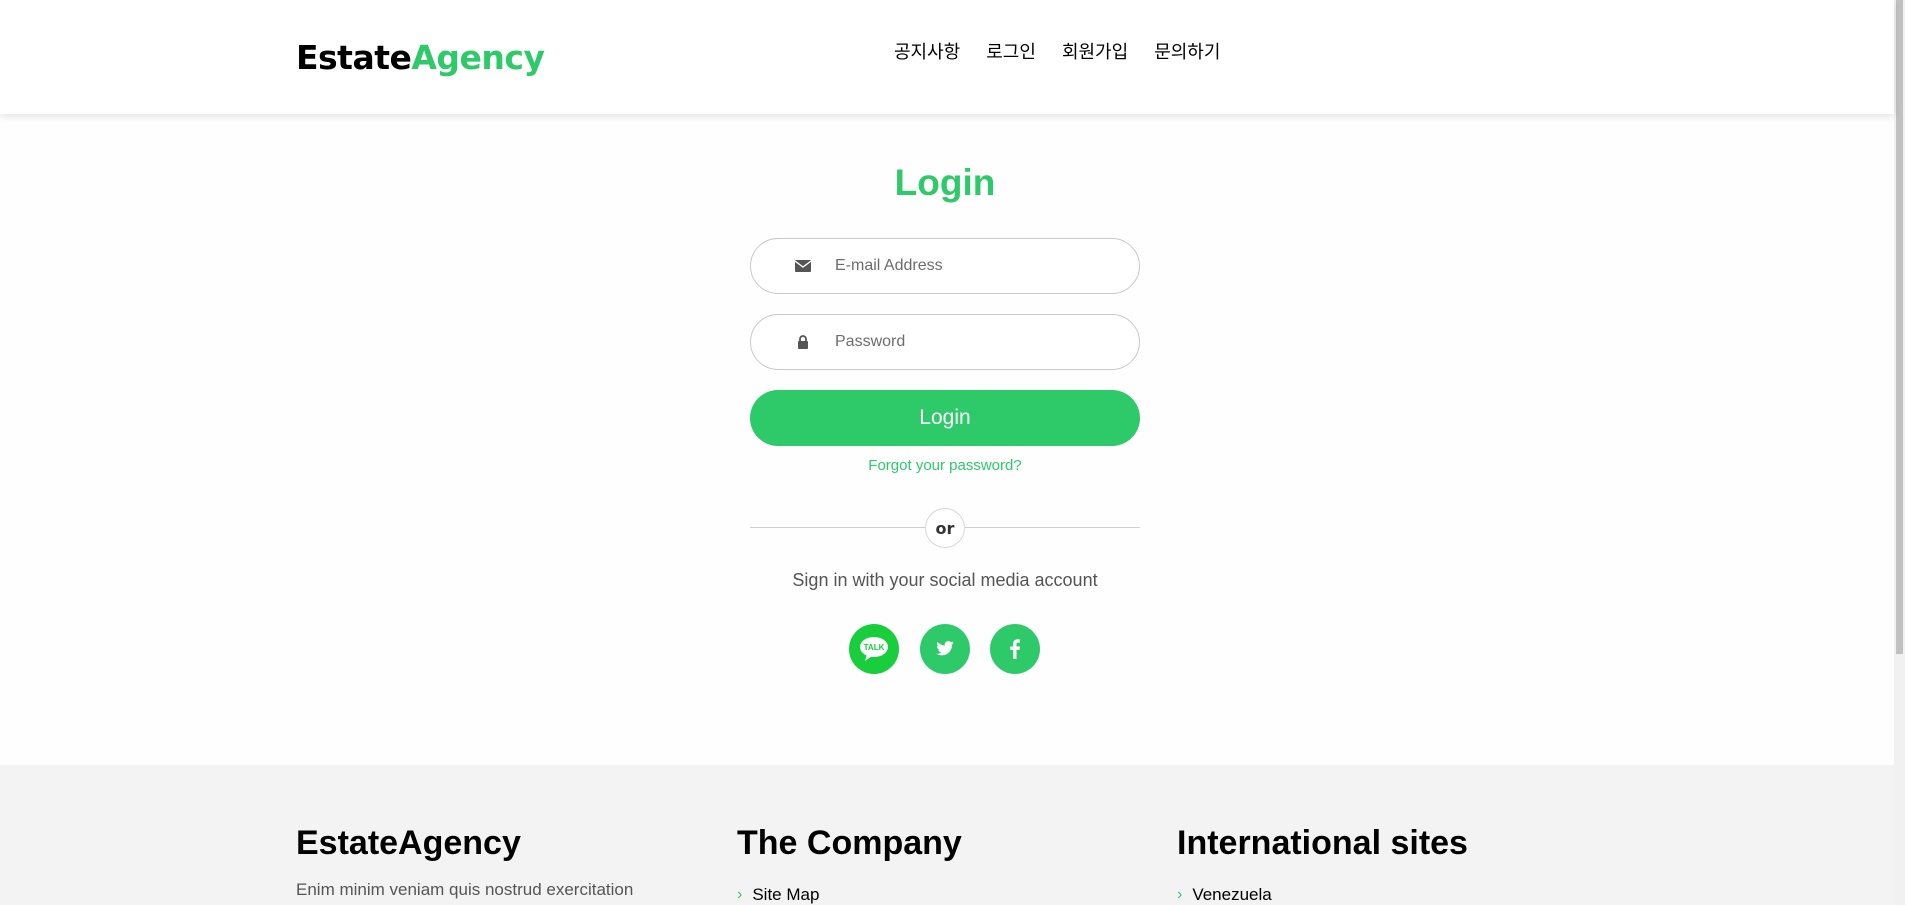  Describe the element at coordinates (975, 342) in the screenshot. I see `password-input` at that location.